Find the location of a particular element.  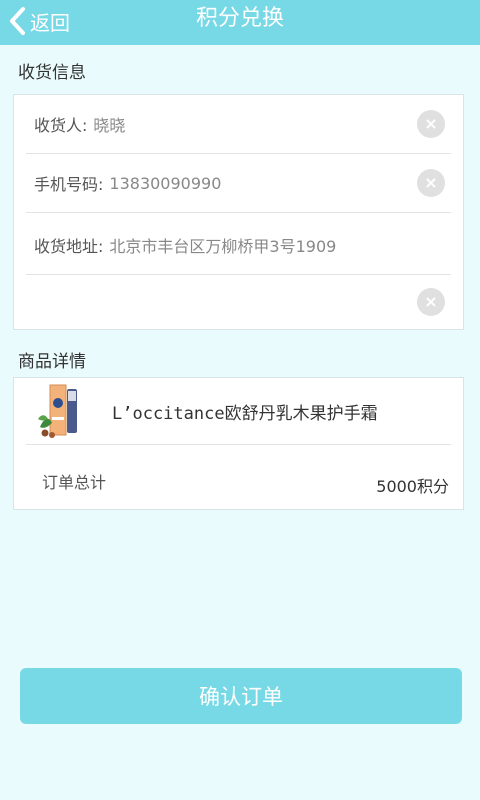

top-bar: 返回 积分兑换 is located at coordinates (240, 22).